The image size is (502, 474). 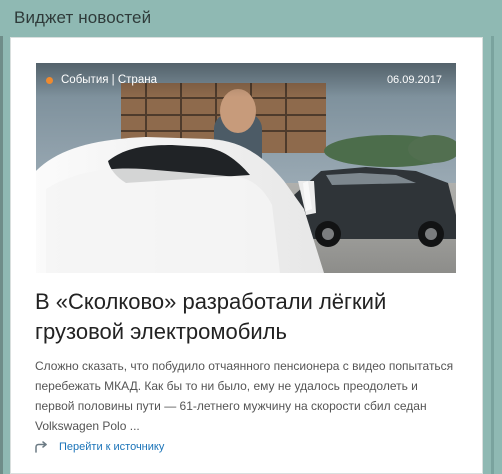 I want to click on category-dot-icon, so click(x=49, y=80).